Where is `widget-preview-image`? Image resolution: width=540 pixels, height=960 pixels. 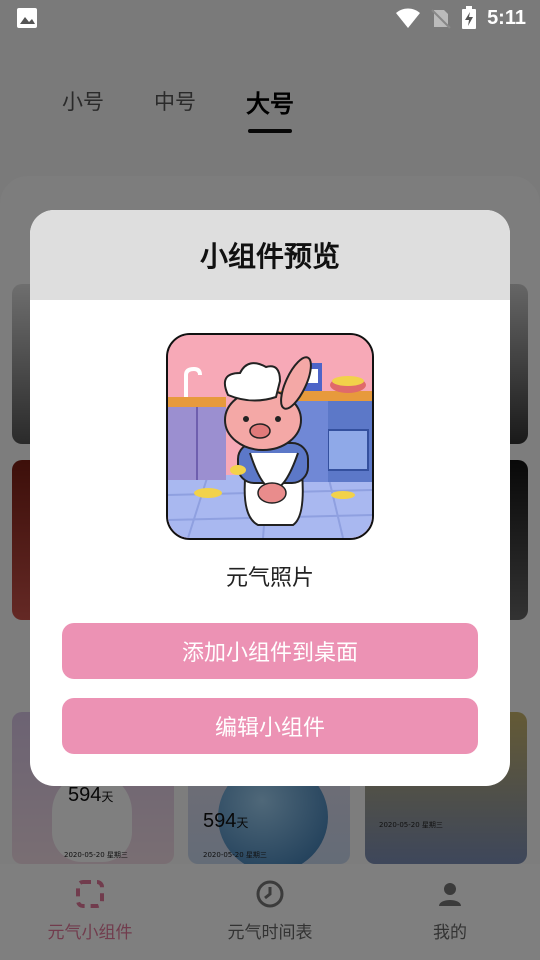 widget-preview-image is located at coordinates (270, 436).